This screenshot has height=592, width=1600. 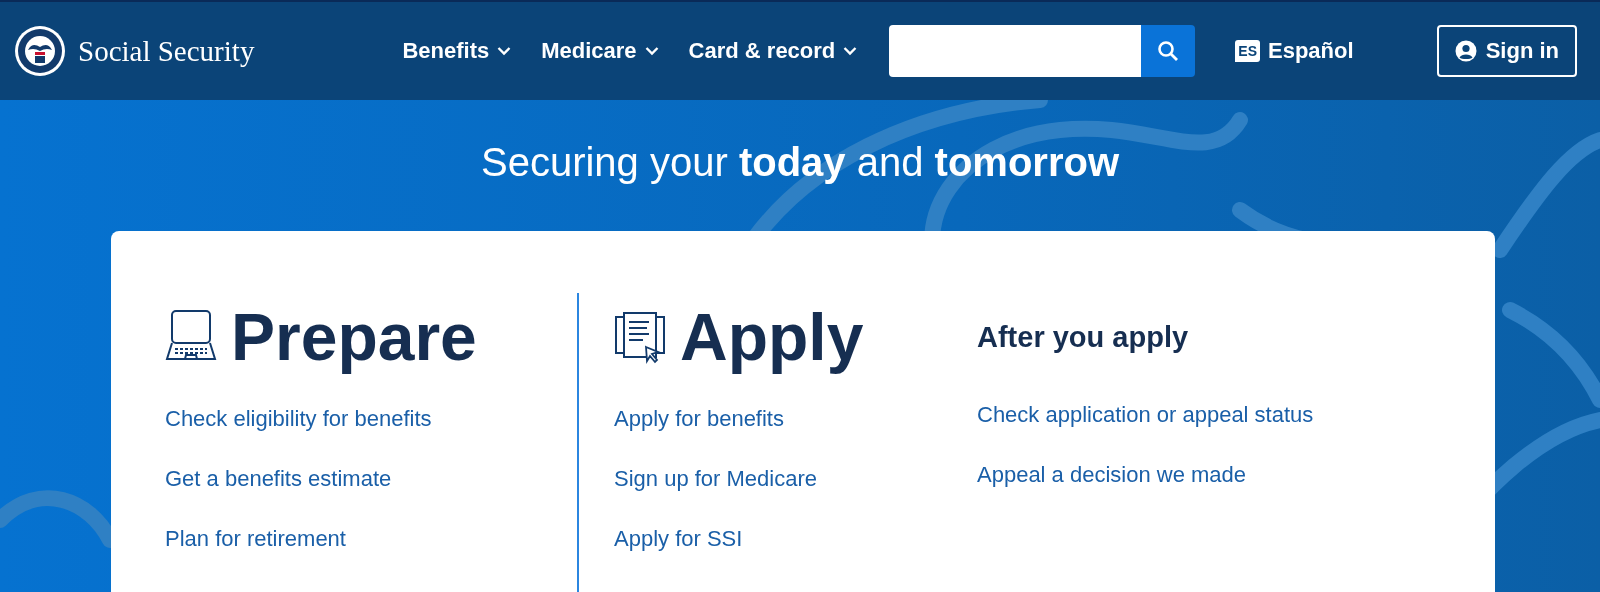 I want to click on documents-icon, so click(x=640, y=337).